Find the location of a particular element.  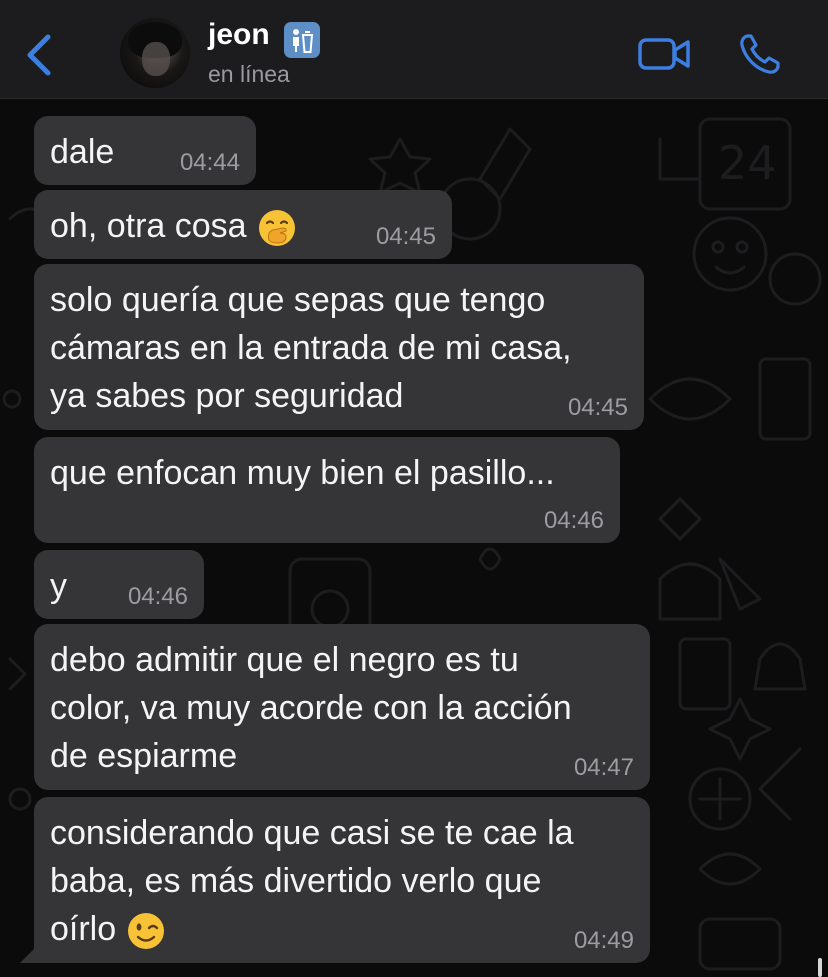

message-bubble: que enfocan muy bien el pasillo... 04:46 is located at coordinates (327, 490).